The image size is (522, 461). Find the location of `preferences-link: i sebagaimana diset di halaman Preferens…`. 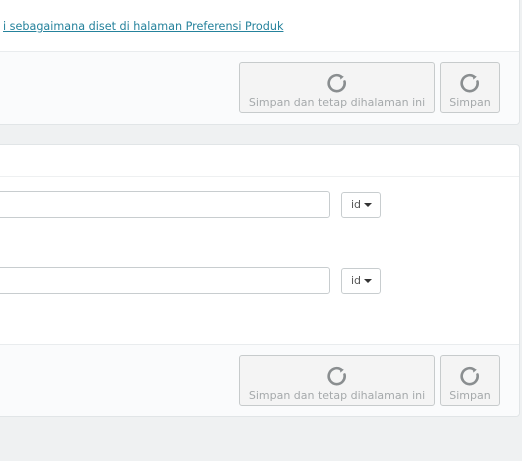

preferences-link: i sebagaimana diset di halaman Preferens… is located at coordinates (143, 26).